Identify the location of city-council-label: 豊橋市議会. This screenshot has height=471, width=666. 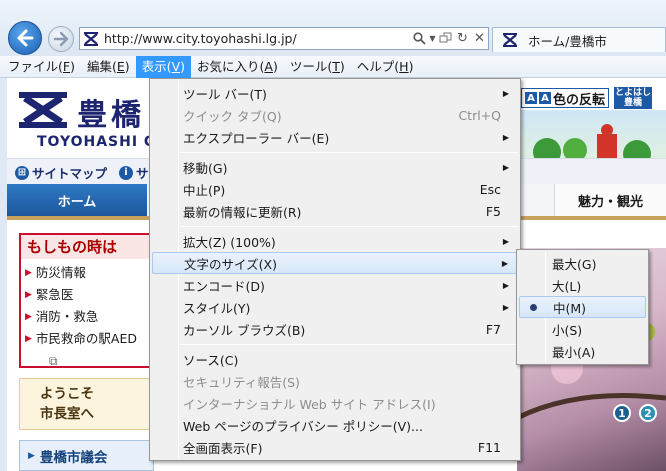
(73, 457).